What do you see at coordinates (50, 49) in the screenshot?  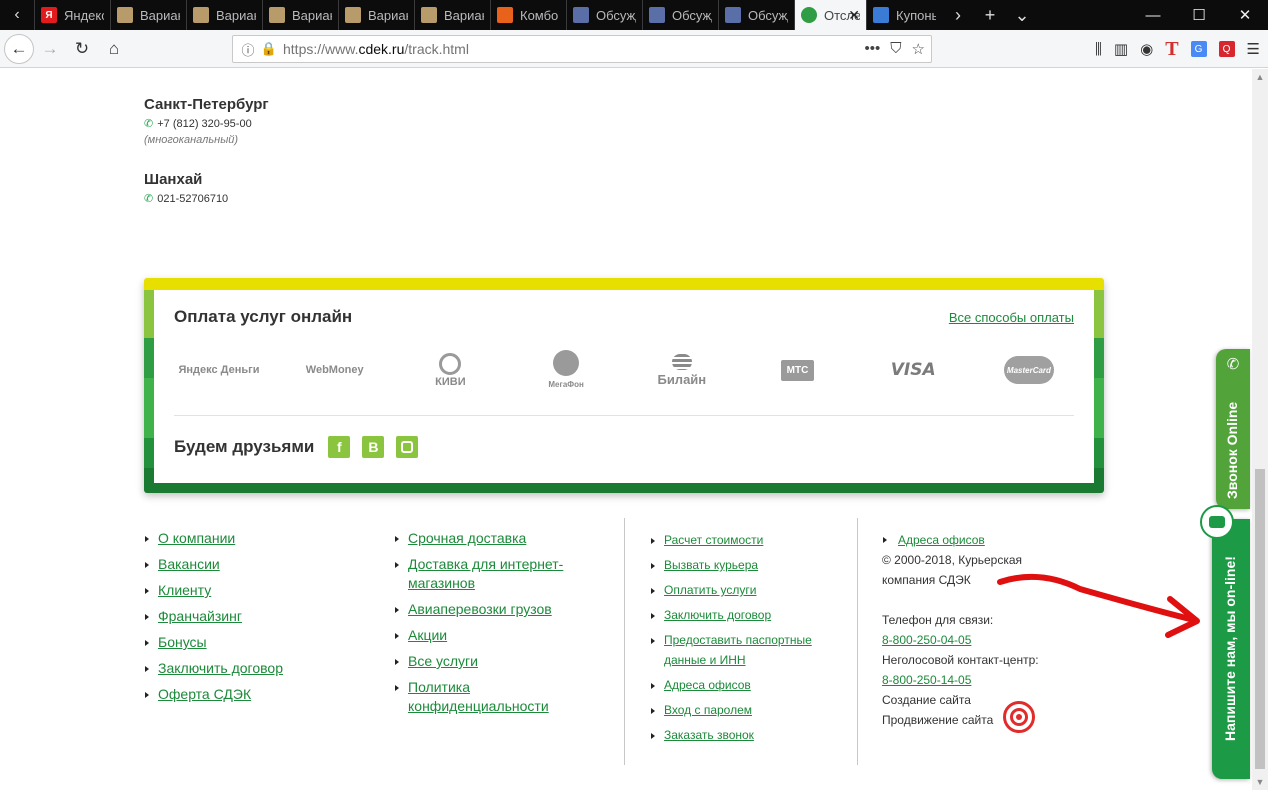 I see `forward-icon: →` at bounding box center [50, 49].